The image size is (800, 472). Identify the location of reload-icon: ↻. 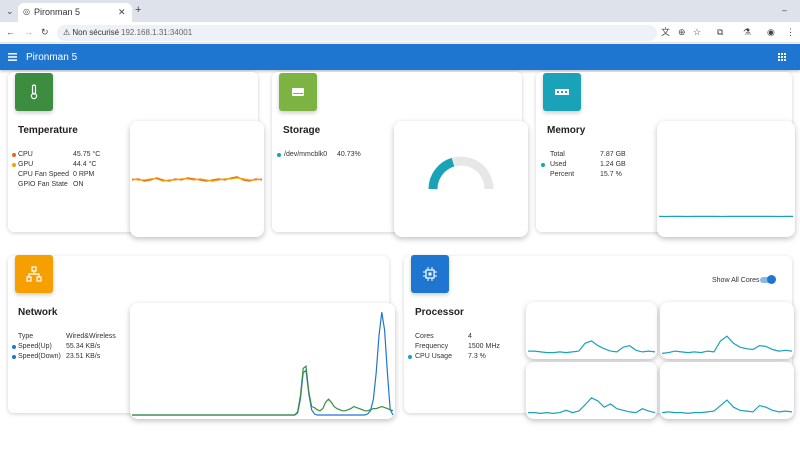
(45, 32).